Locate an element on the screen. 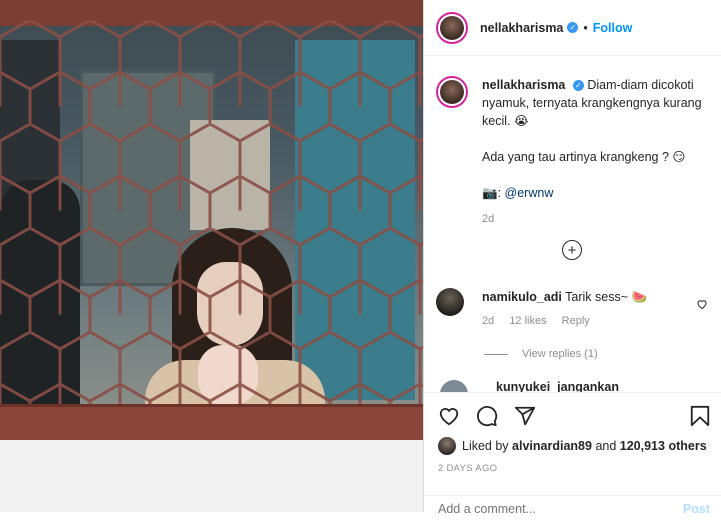 Image resolution: width=721 pixels, height=520 pixels. liker-avatar is located at coordinates (447, 446).